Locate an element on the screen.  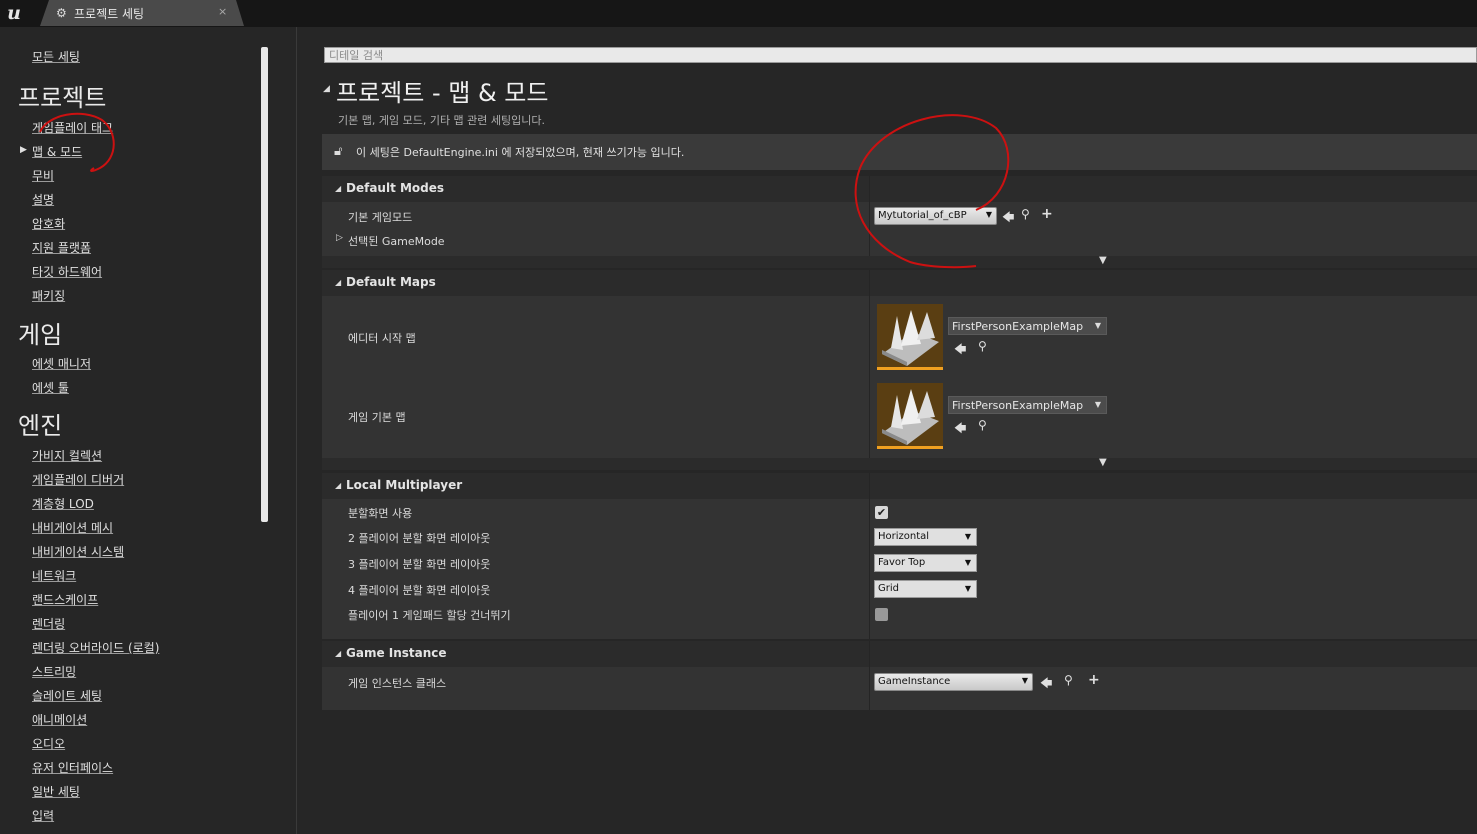
three-player-layout-combo: Favor Top ▼ is located at coordinates (925, 563).